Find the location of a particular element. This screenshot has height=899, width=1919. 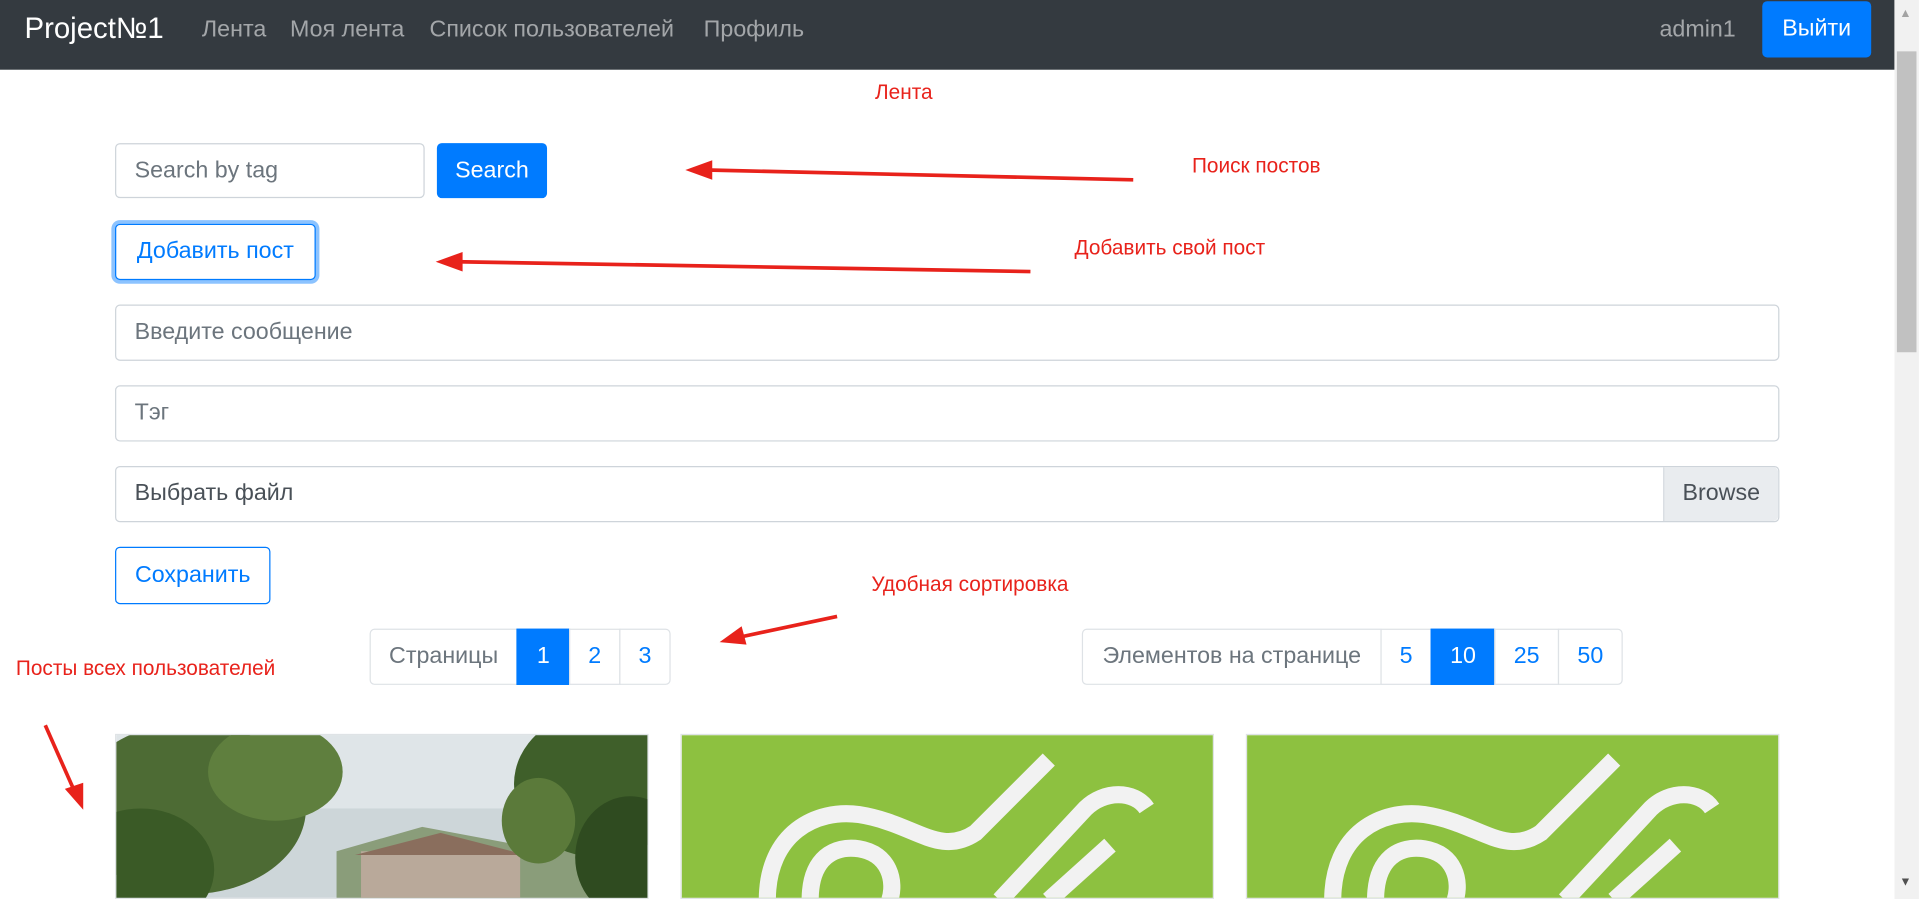

arrow-search is located at coordinates (920, 175).